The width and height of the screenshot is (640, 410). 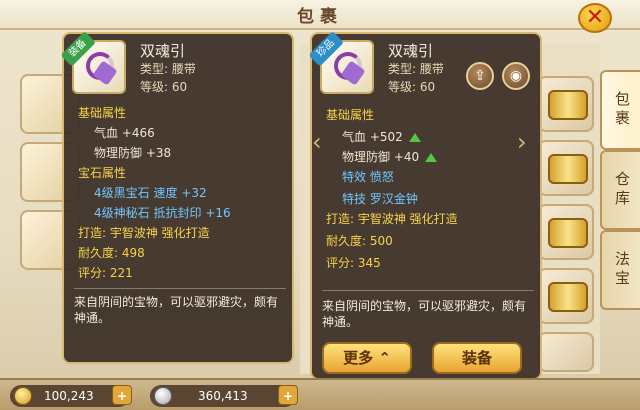 I want to click on attribute-line: 气血 +466, so click(x=124, y=133).